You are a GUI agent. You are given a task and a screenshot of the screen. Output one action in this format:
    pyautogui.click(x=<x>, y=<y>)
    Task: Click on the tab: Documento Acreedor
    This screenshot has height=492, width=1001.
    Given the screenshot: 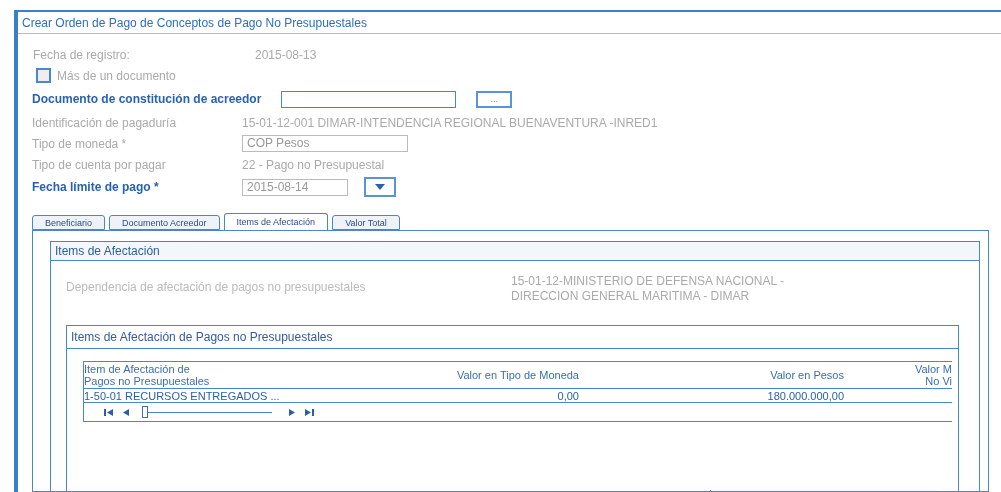 What is the action you would take?
    pyautogui.click(x=164, y=222)
    